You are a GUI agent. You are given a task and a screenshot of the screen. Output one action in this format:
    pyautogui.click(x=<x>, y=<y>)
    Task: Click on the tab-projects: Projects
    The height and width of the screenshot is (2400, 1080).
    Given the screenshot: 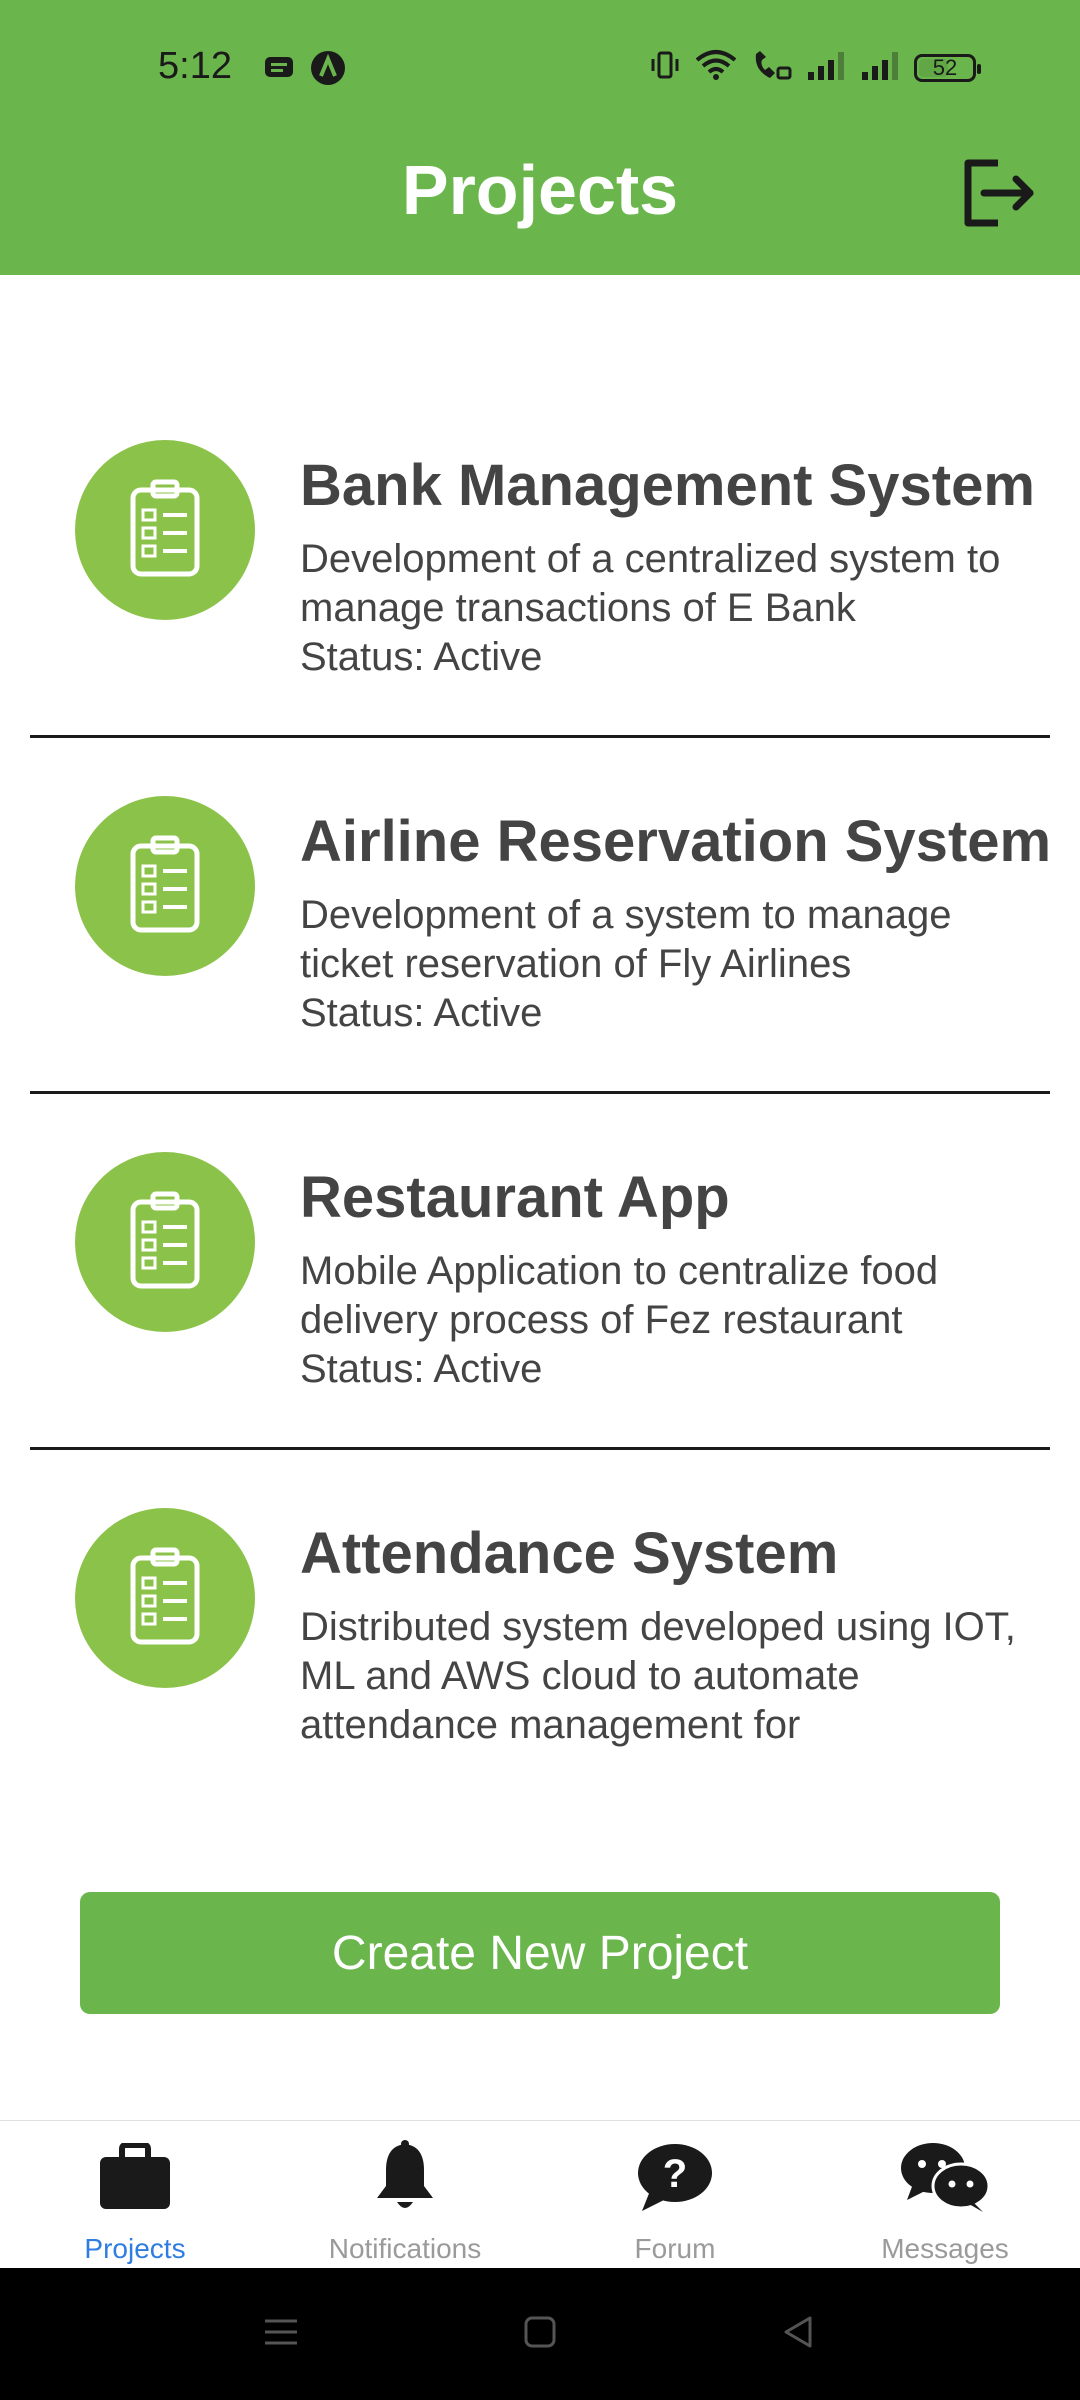 What is the action you would take?
    pyautogui.click(x=135, y=2195)
    